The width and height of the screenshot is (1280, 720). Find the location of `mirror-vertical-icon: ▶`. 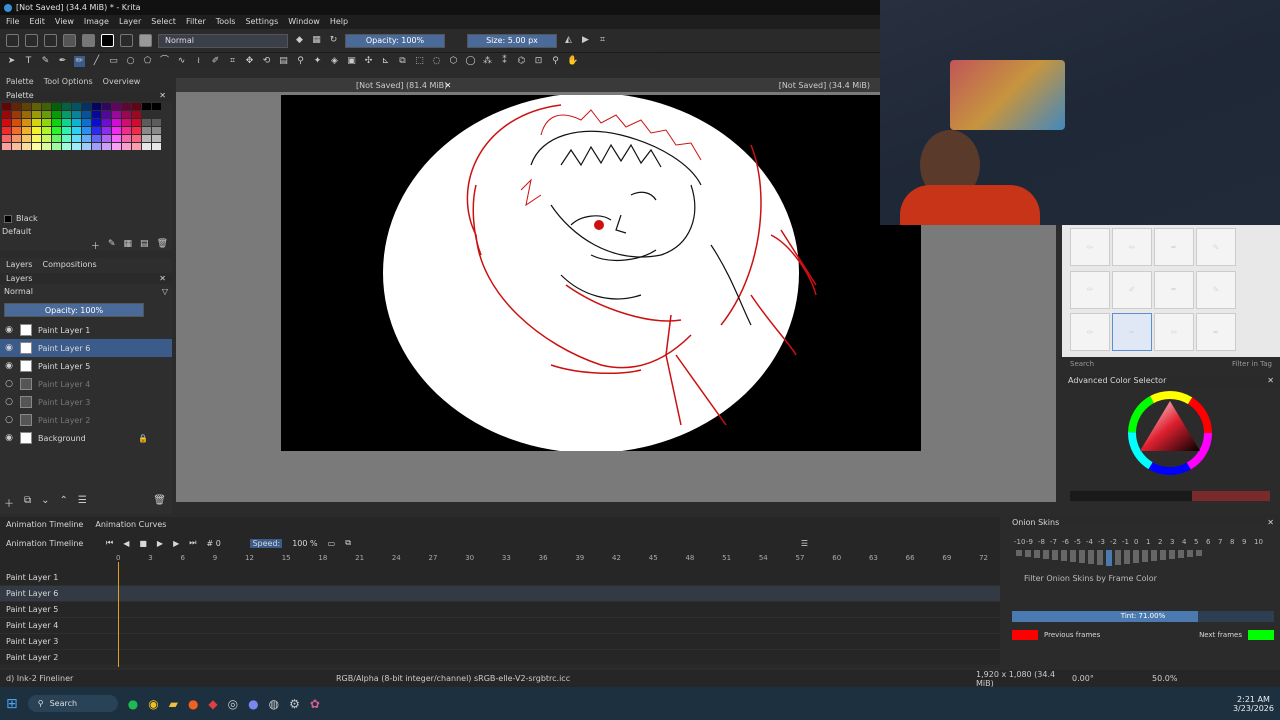

mirror-vertical-icon: ▶ is located at coordinates (585, 40).